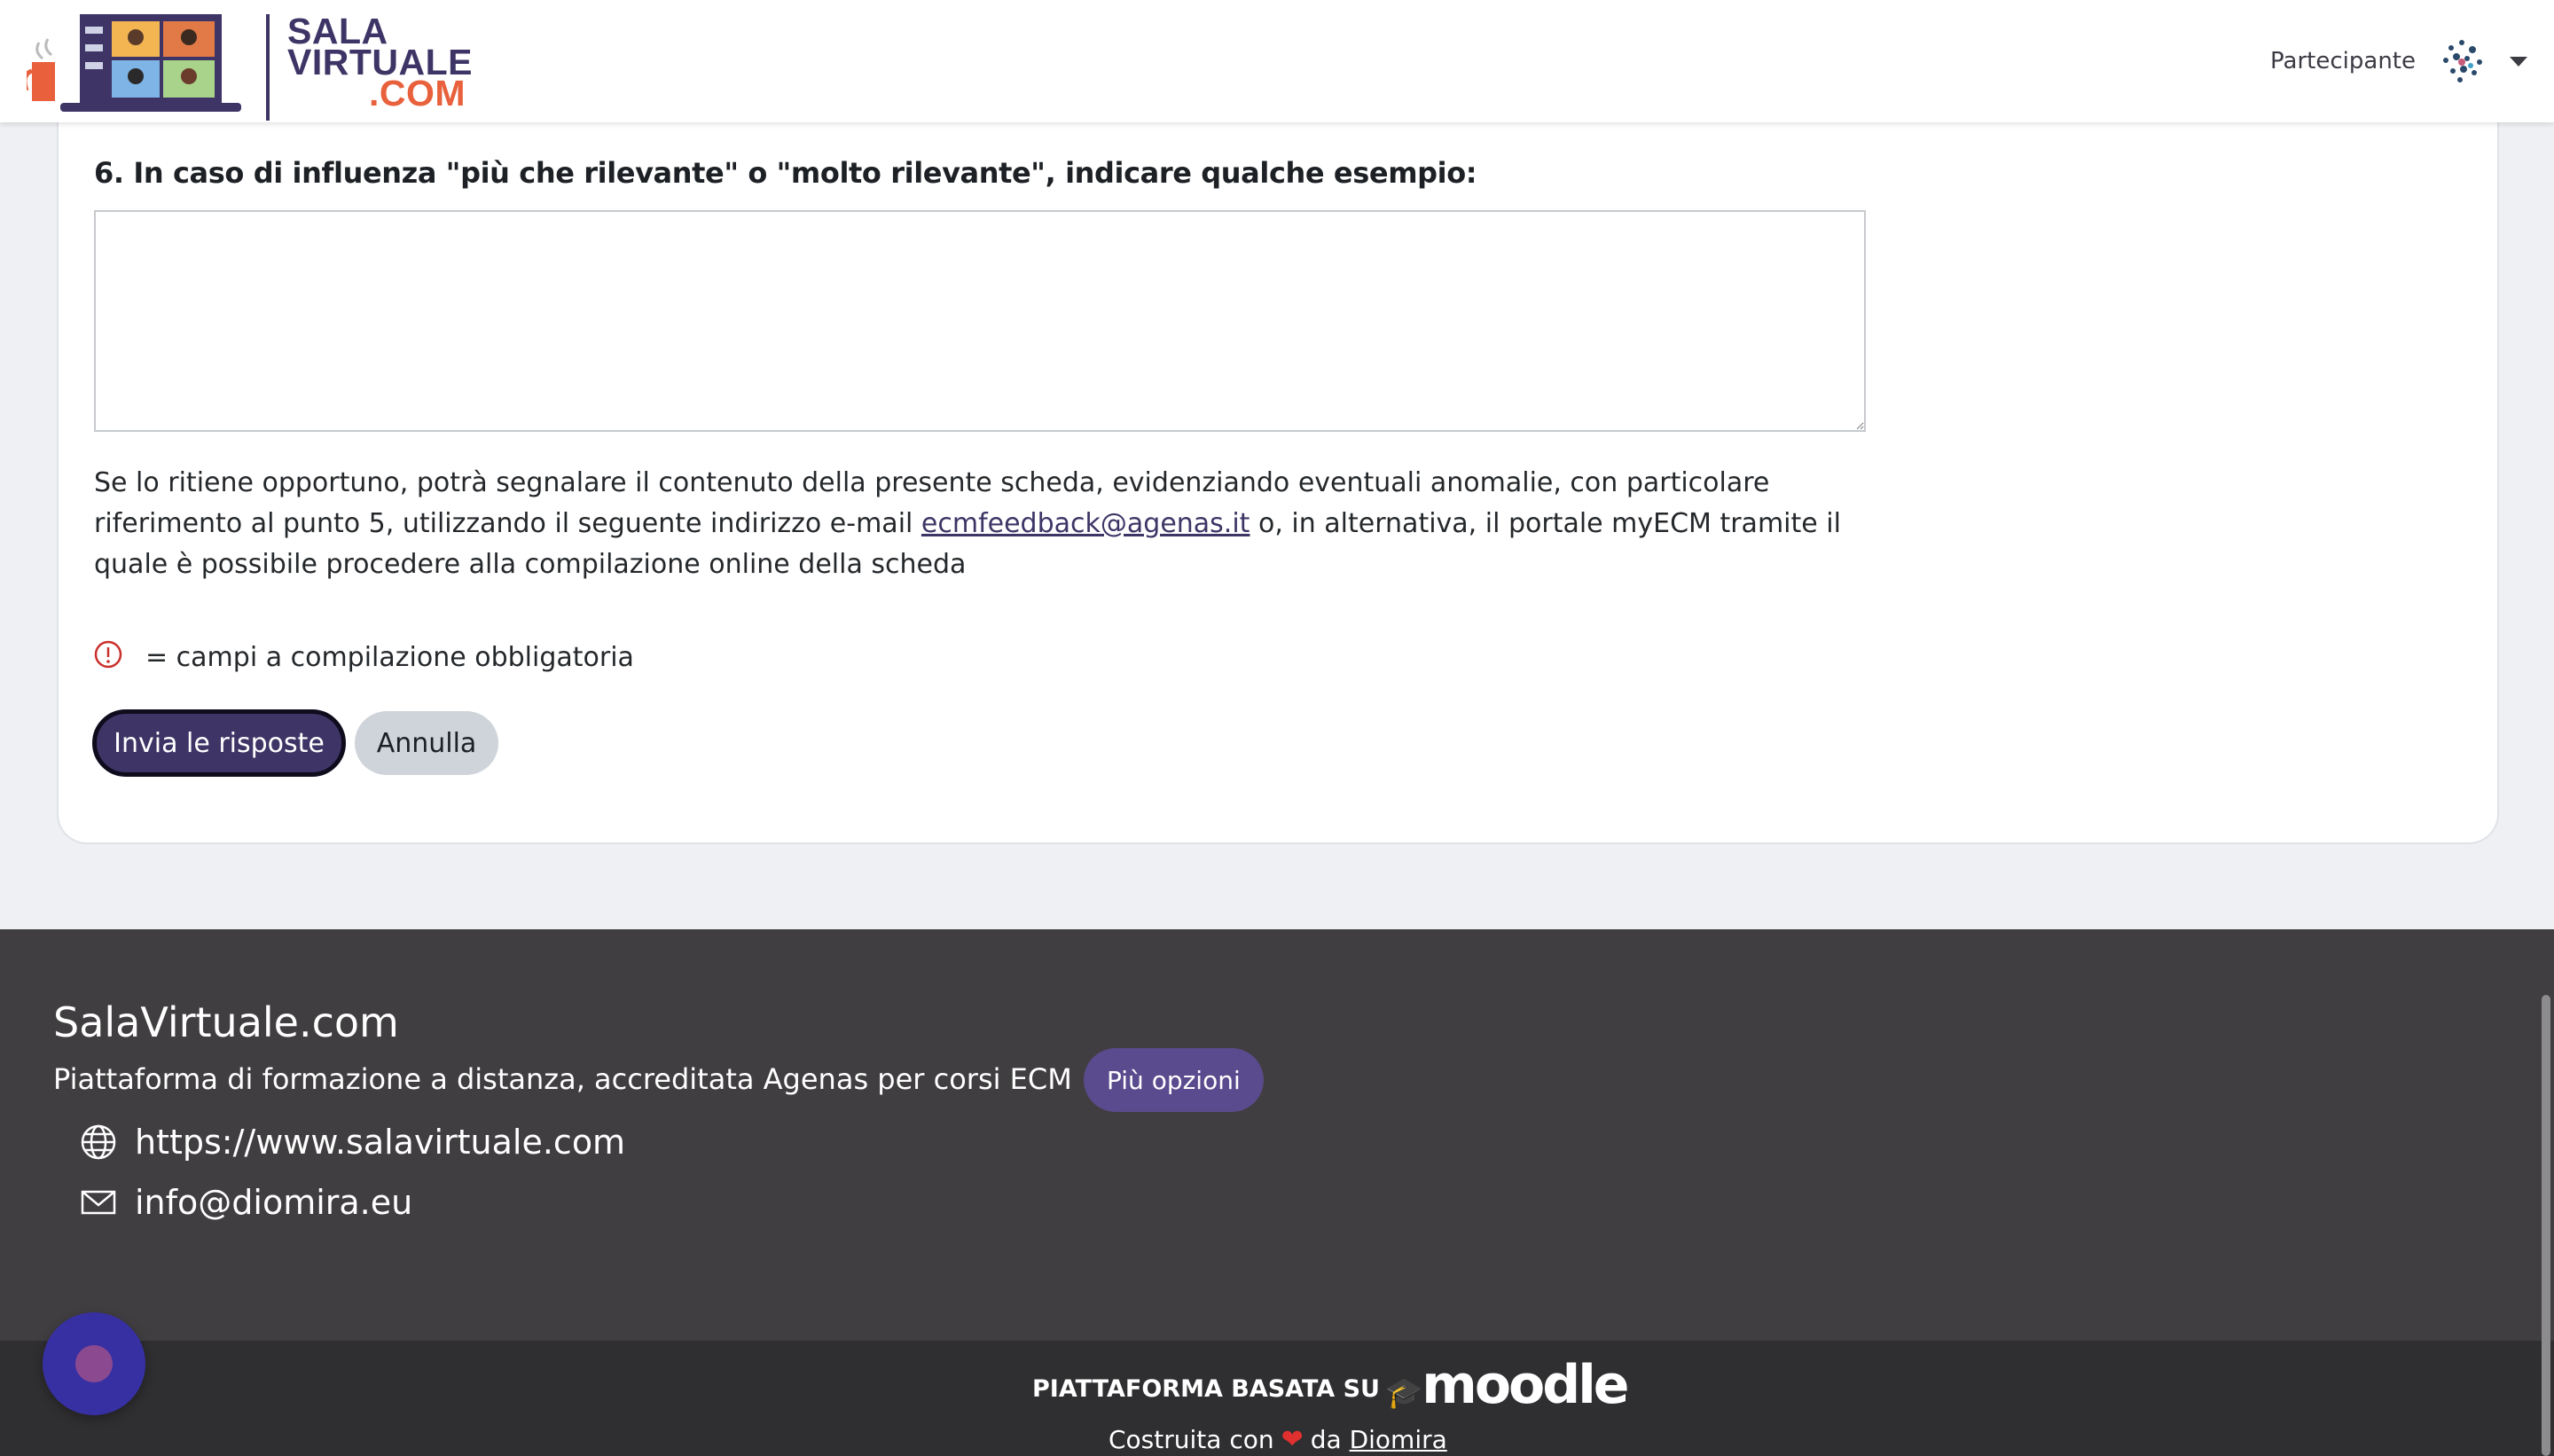  Describe the element at coordinates (268, 67) in the screenshot. I see `logo-divider` at that location.